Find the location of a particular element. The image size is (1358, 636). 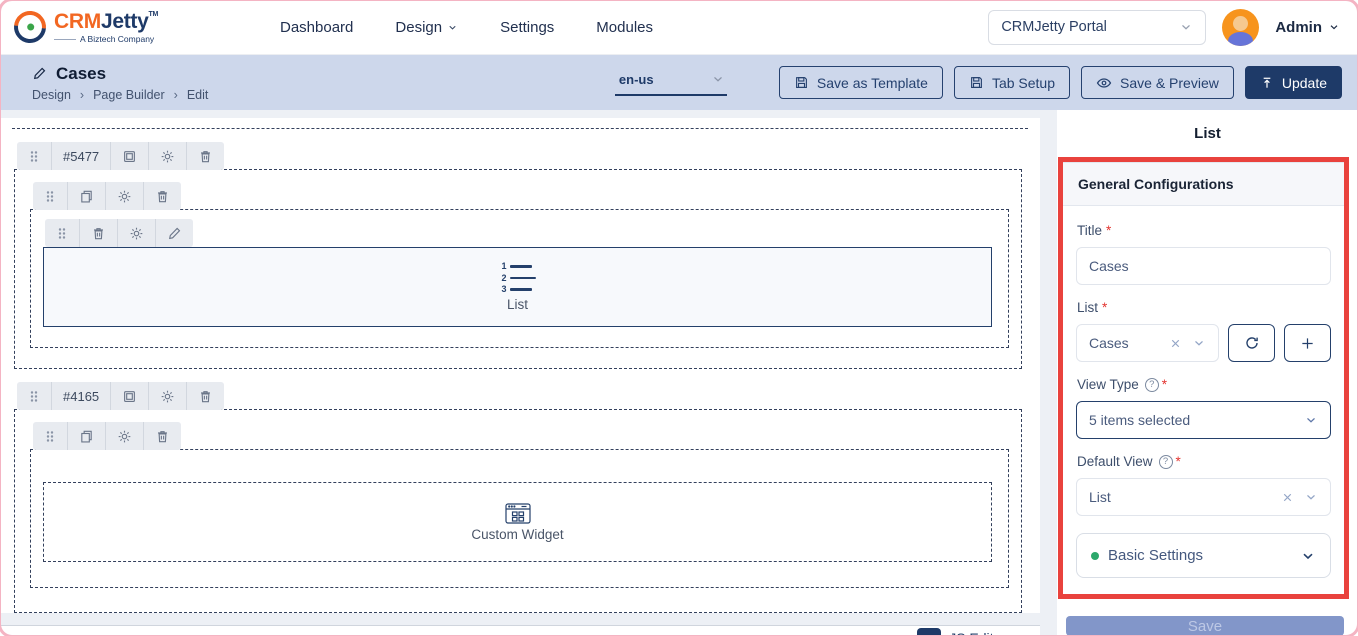

list-select: Cases is located at coordinates (1147, 343).